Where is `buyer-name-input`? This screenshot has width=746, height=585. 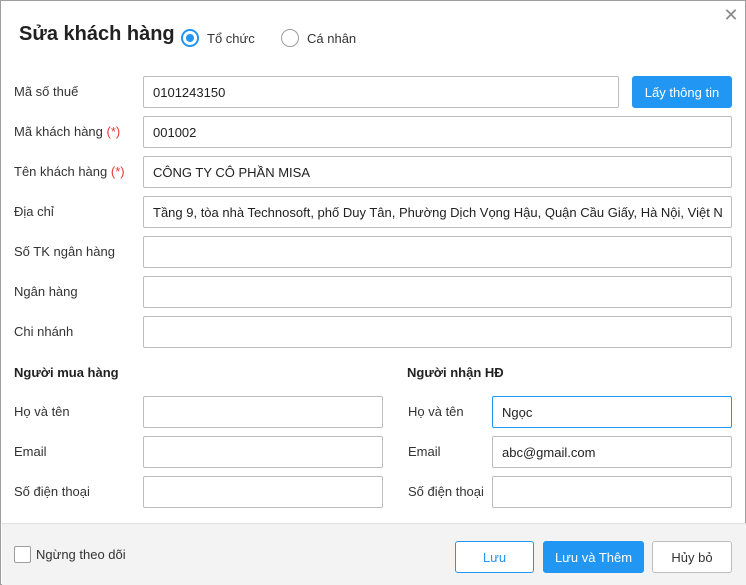 buyer-name-input is located at coordinates (263, 412).